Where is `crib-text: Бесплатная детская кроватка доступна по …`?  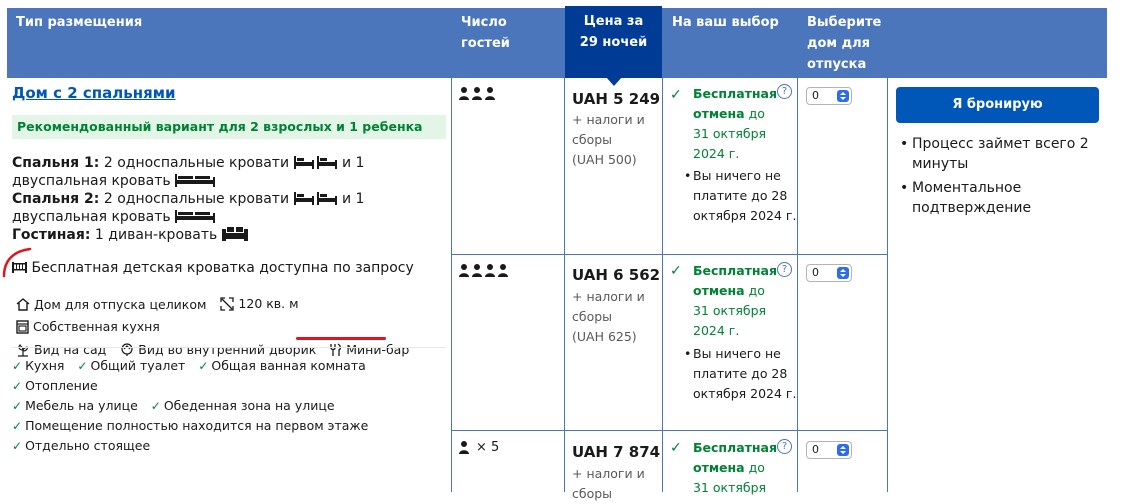
crib-text: Бесплатная детская кроватка доступна по … is located at coordinates (222, 268).